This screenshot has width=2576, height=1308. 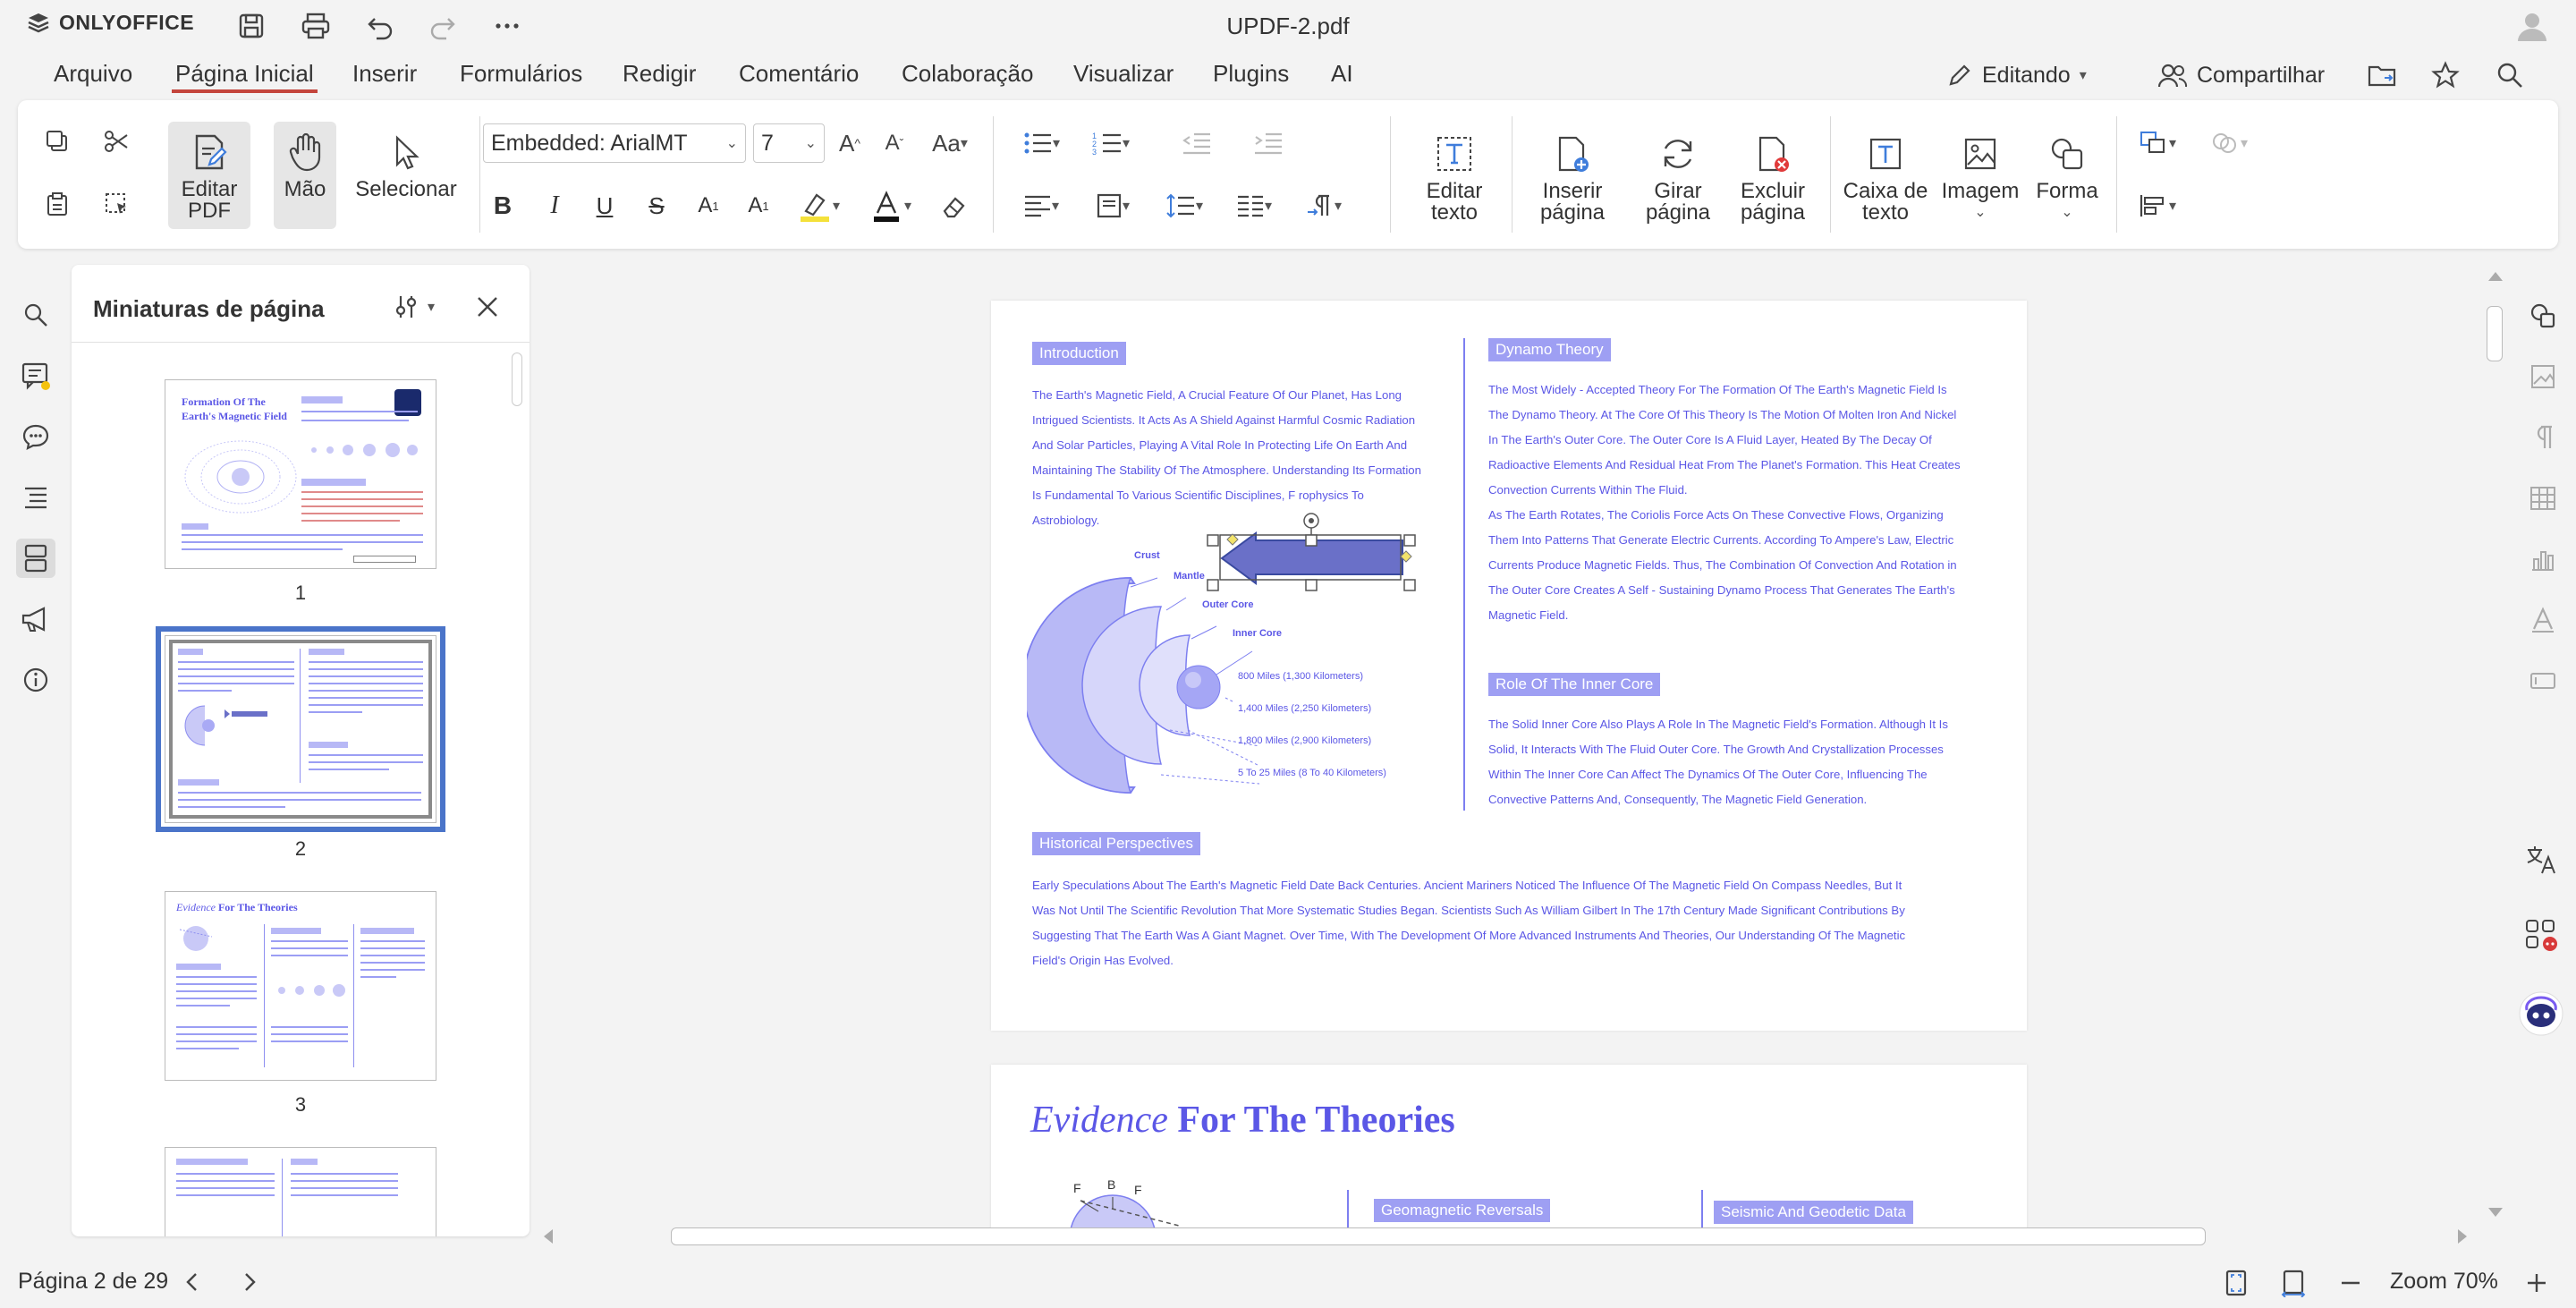 I want to click on fit-page-icon, so click(x=2236, y=1283).